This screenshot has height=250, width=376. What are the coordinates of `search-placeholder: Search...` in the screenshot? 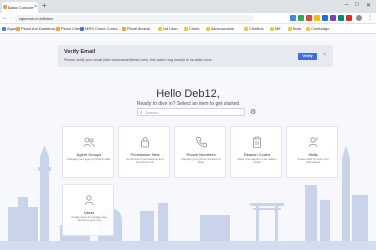 It's located at (153, 112).